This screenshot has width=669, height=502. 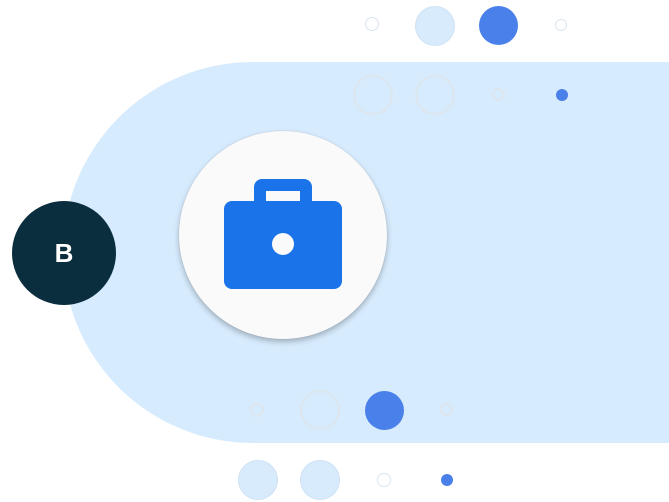 I want to click on work-briefcase-icon, so click(x=283, y=235).